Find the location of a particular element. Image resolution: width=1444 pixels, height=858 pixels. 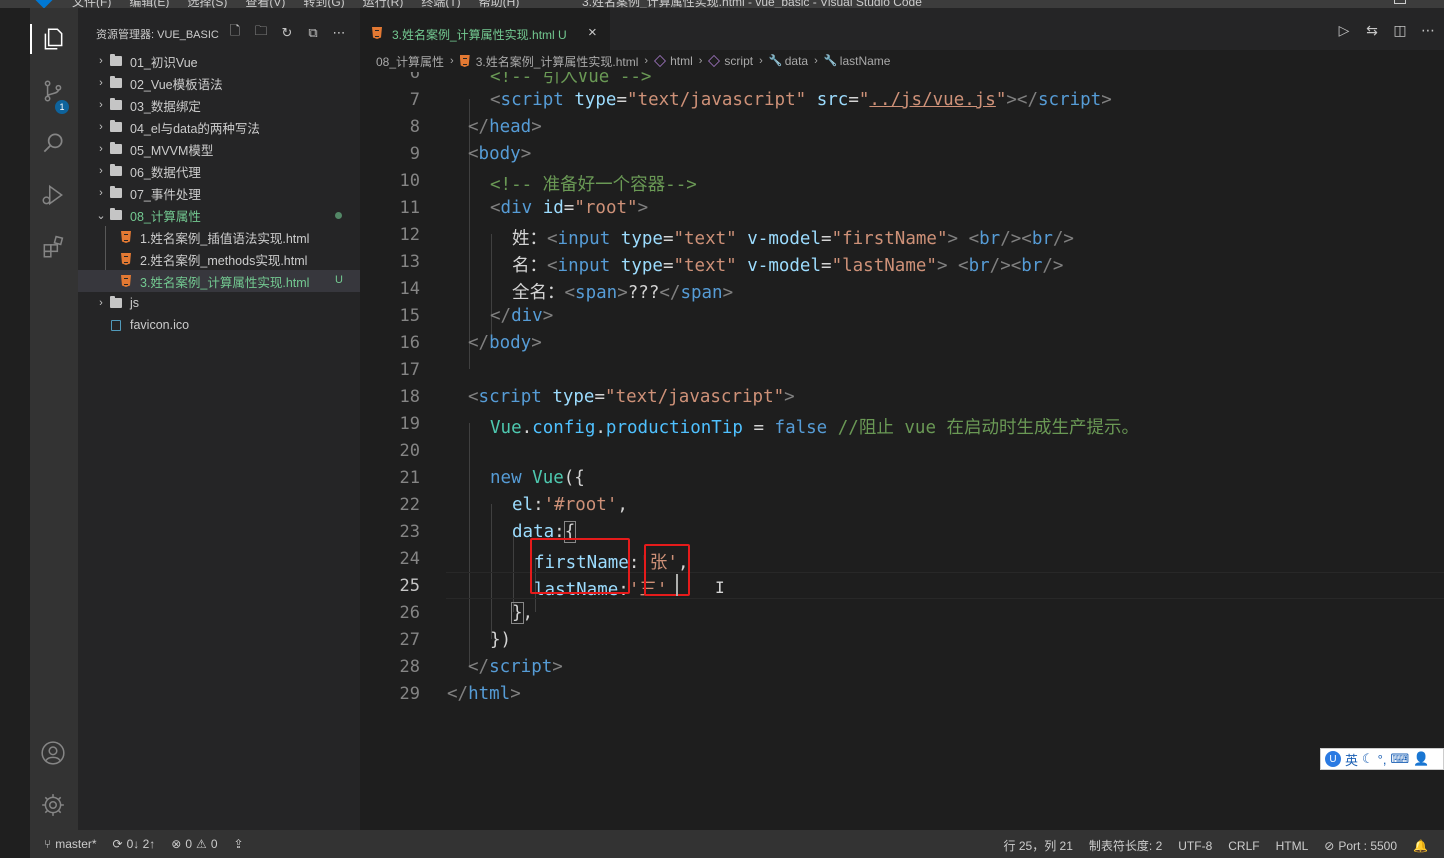

breadcrumb-data: data is located at coordinates (796, 61).